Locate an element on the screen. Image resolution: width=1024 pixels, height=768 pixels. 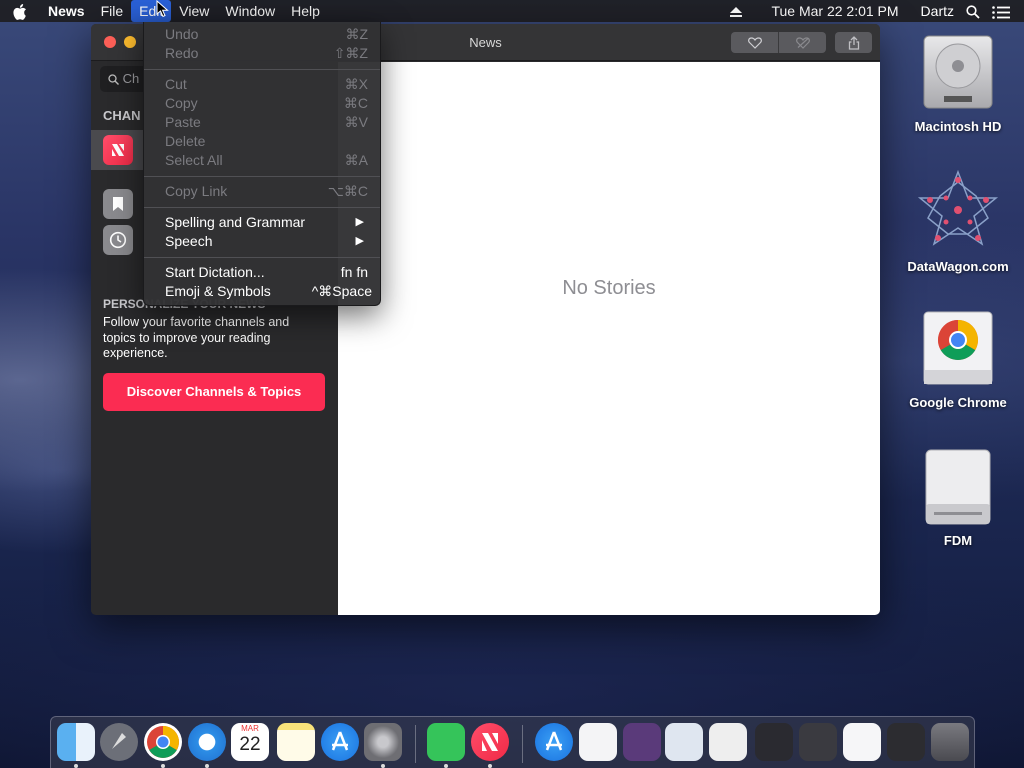
dock-app-store-folder-icon is located at coordinates (554, 742).